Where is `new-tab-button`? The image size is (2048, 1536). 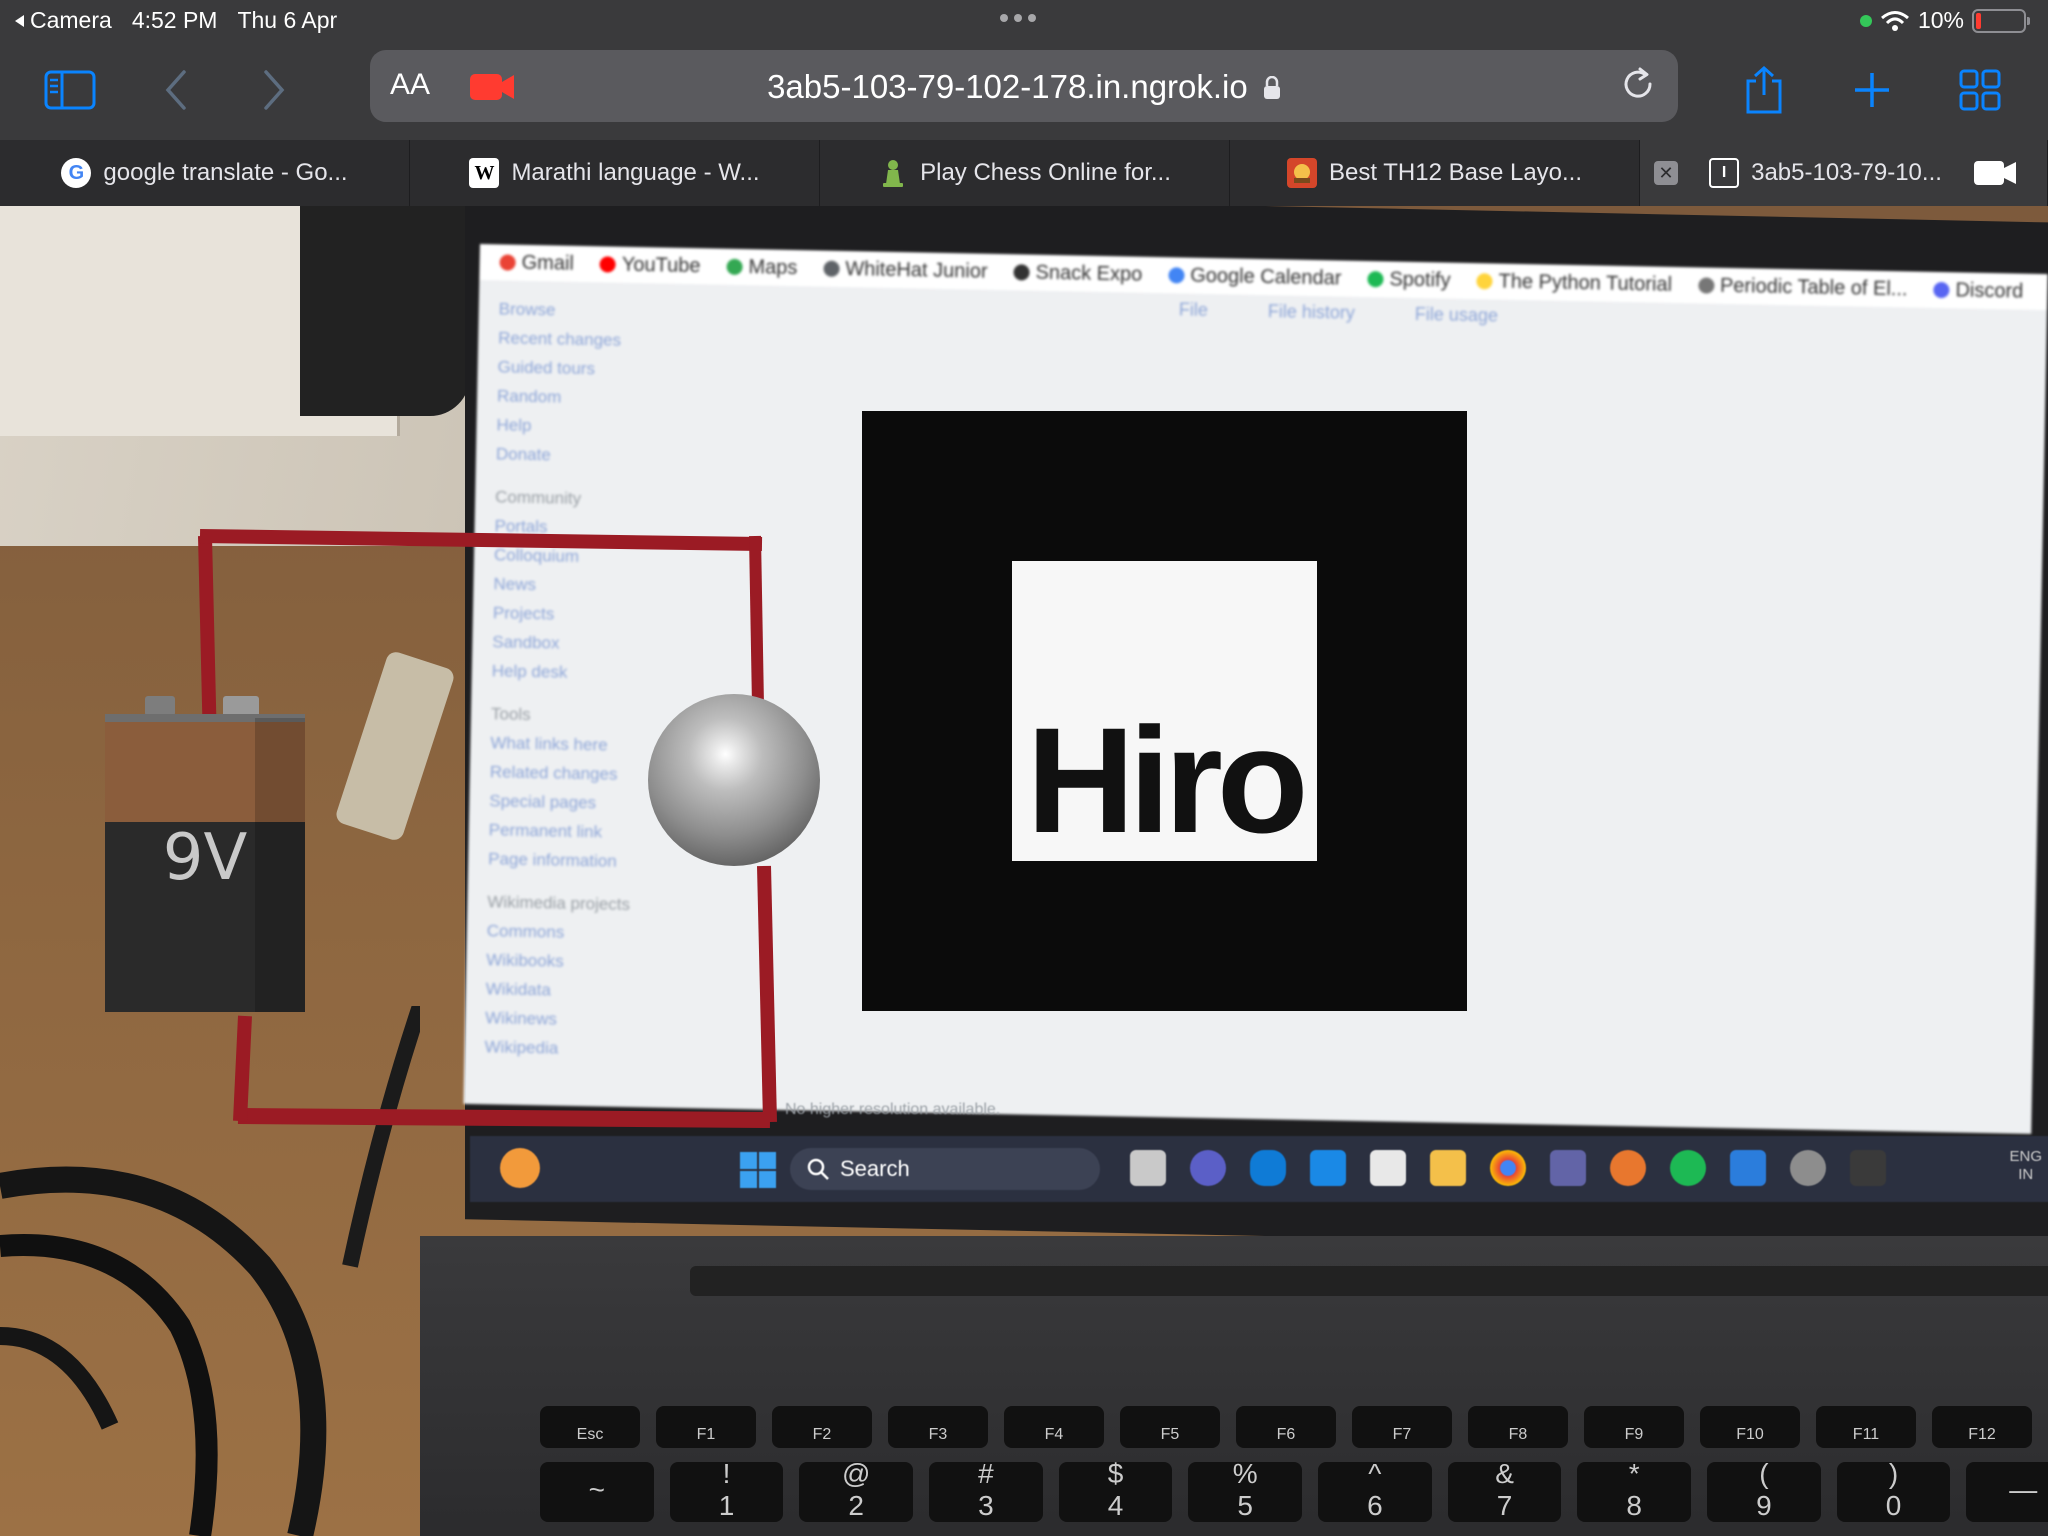 new-tab-button is located at coordinates (1872, 90).